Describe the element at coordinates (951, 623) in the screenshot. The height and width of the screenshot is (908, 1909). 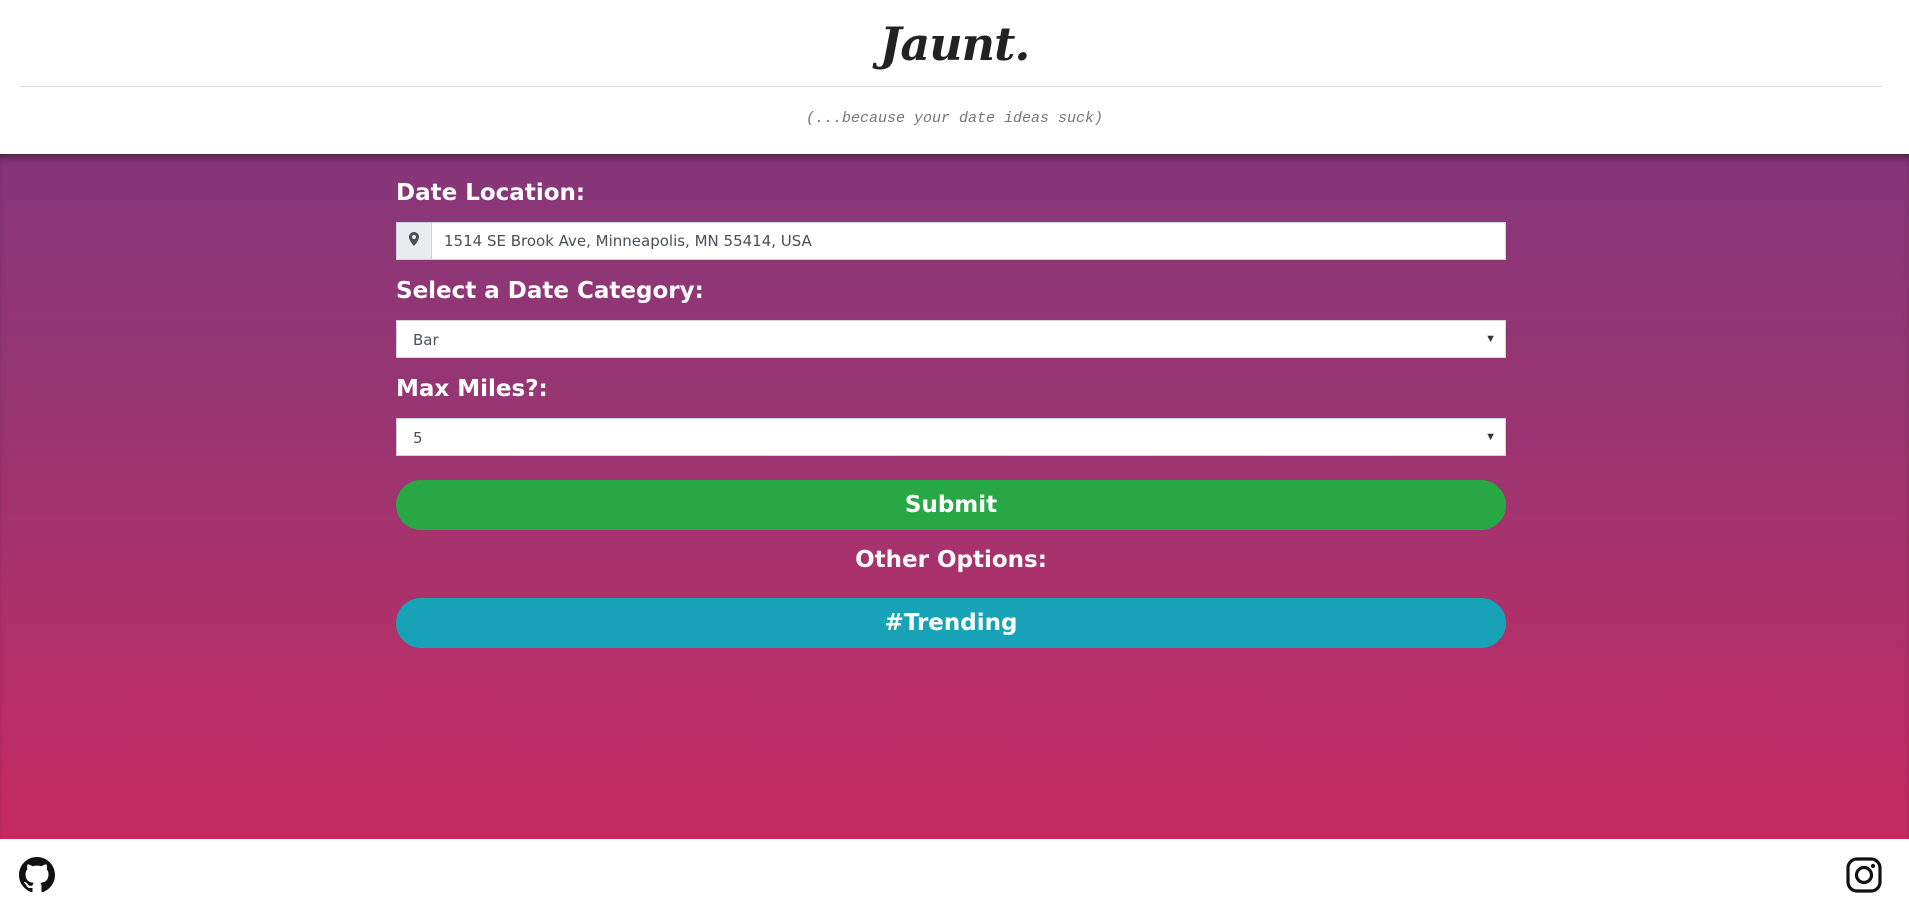
I see `trending-button: #Trending` at that location.